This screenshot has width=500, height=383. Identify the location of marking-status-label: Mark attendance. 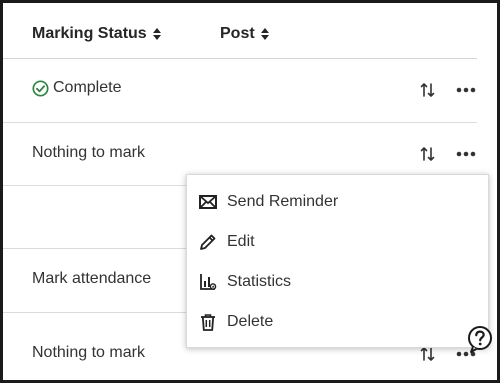
(92, 278).